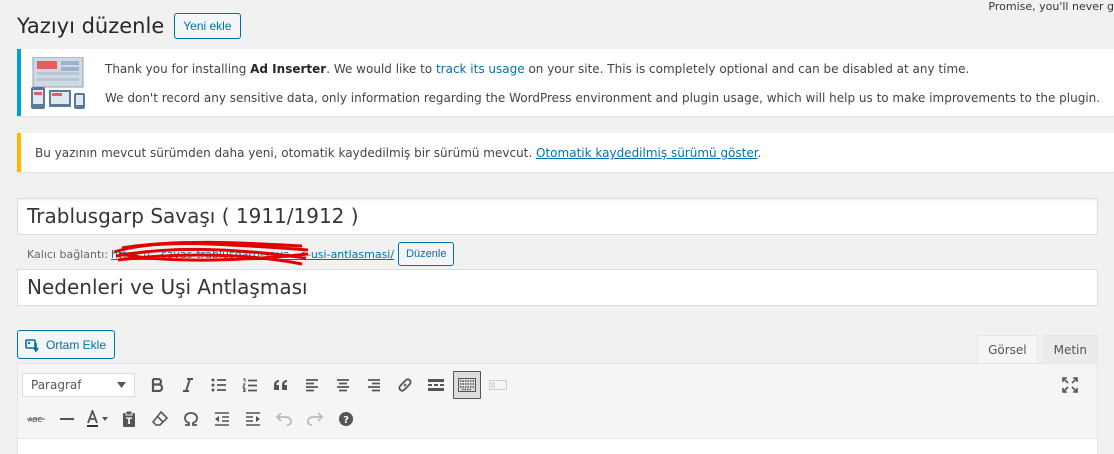 This screenshot has width=1114, height=454. I want to click on toolbar-row-1: Paragraf, so click(268, 385).